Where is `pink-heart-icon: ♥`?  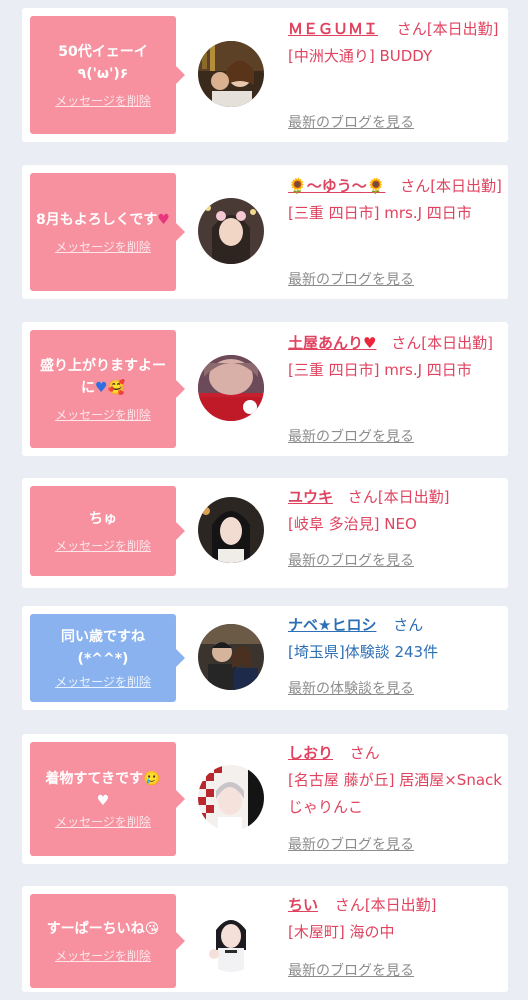
pink-heart-icon: ♥ is located at coordinates (163, 220).